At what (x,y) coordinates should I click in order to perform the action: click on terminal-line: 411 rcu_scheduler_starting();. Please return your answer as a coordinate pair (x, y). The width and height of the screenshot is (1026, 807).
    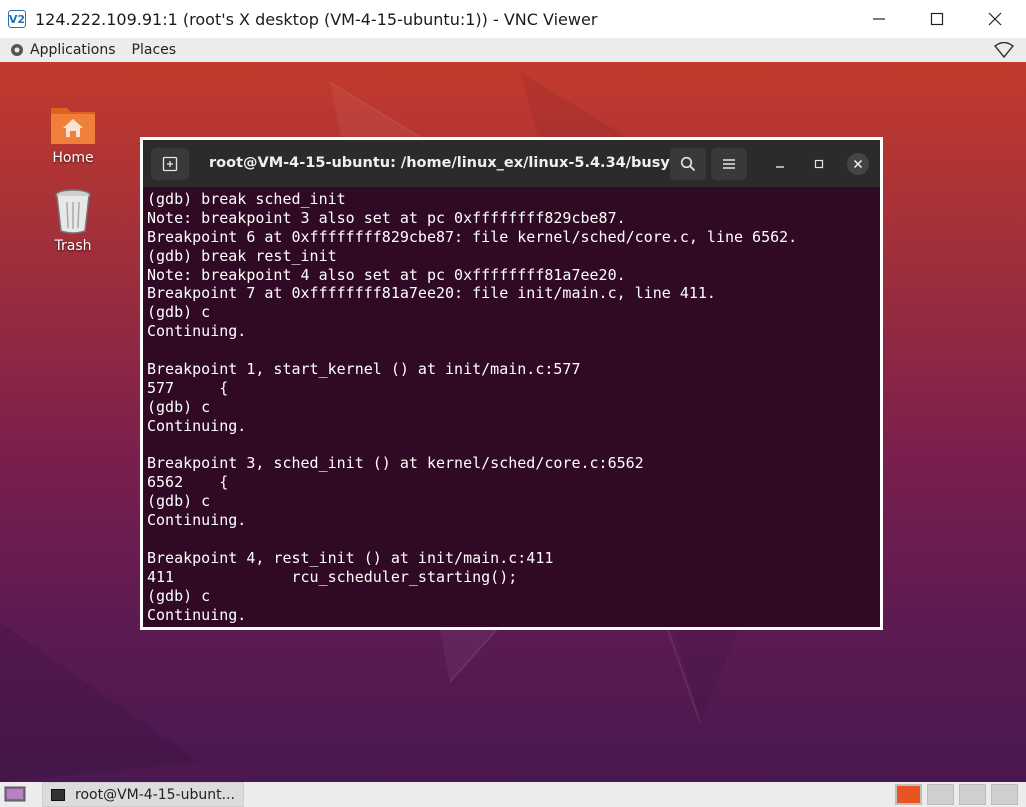
    Looking at the image, I should click on (332, 576).